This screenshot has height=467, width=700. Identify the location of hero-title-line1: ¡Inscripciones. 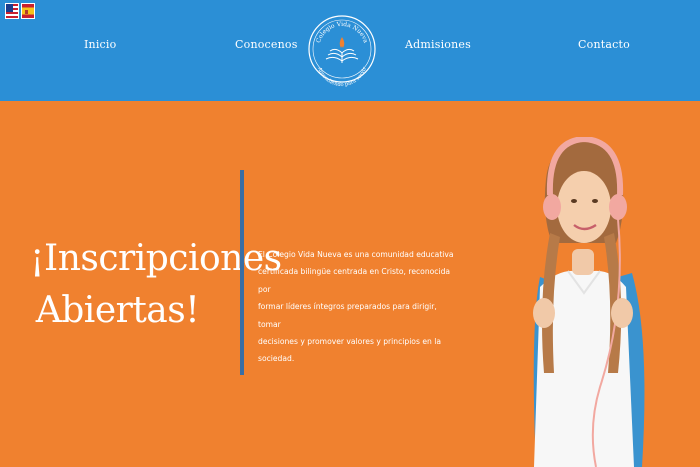
(156, 258).